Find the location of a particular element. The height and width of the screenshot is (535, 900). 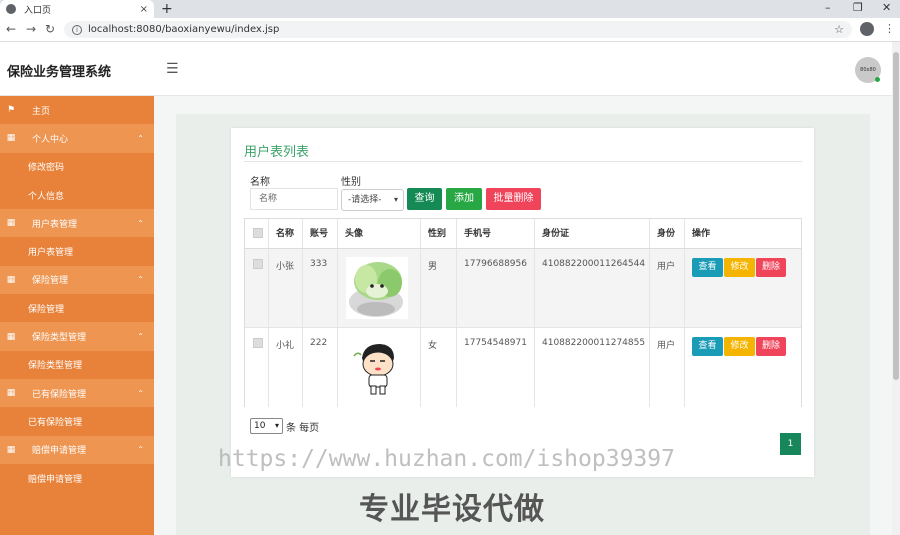

sidebar-item: ▦ 已有保险管理 ⌃ is located at coordinates (77, 393).